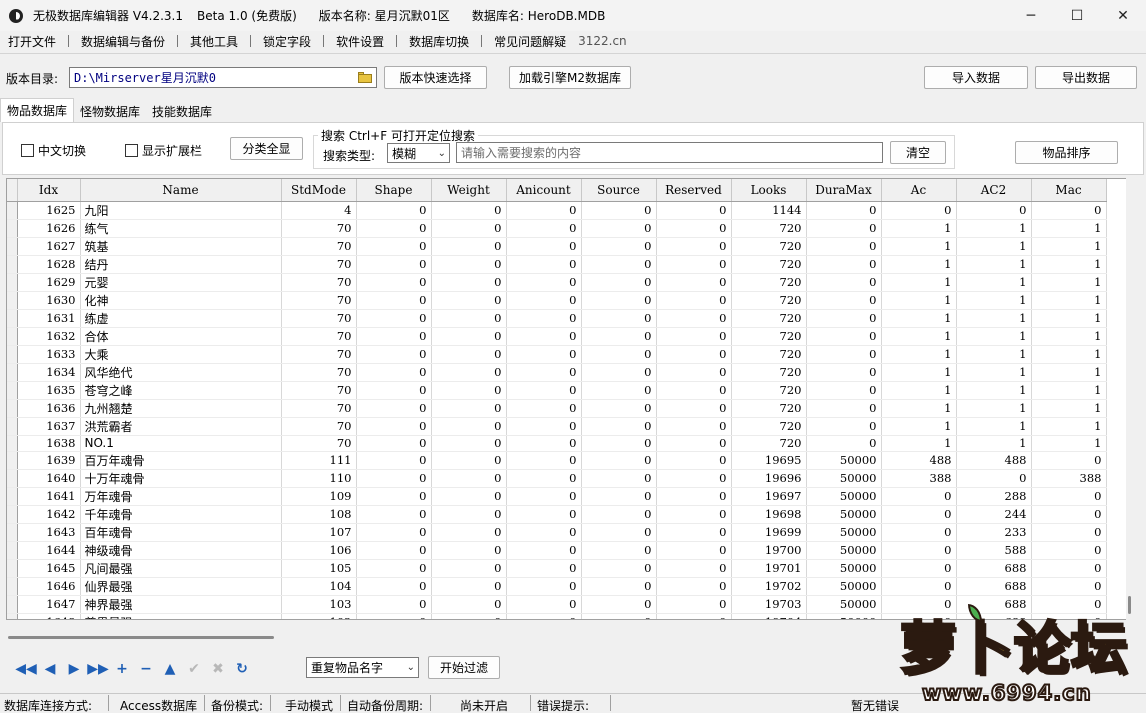 Image resolution: width=1146 pixels, height=713 pixels. Describe the element at coordinates (181, 616) in the screenshot. I see `cell-name: 尊界最强` at that location.